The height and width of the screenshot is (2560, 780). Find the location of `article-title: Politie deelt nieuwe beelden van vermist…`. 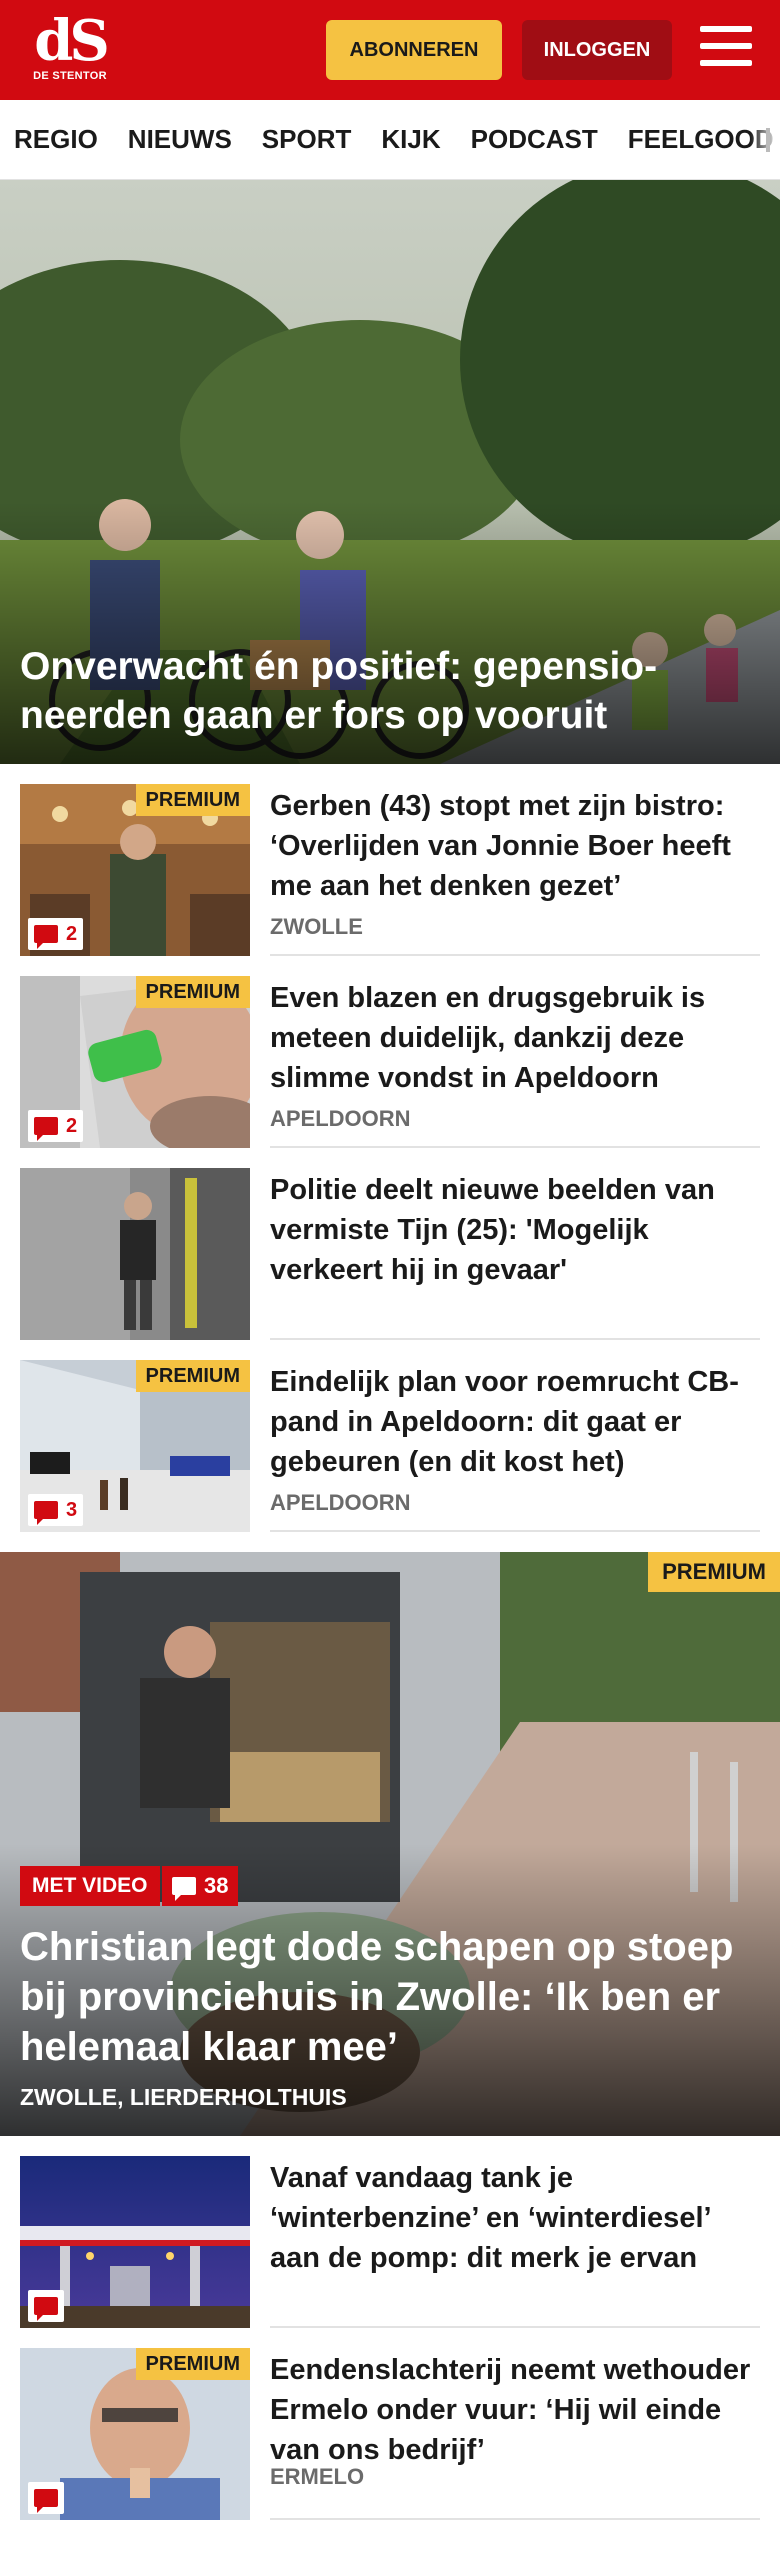

article-title: Politie deelt nieuwe beelden van vermist… is located at coordinates (515, 1230).